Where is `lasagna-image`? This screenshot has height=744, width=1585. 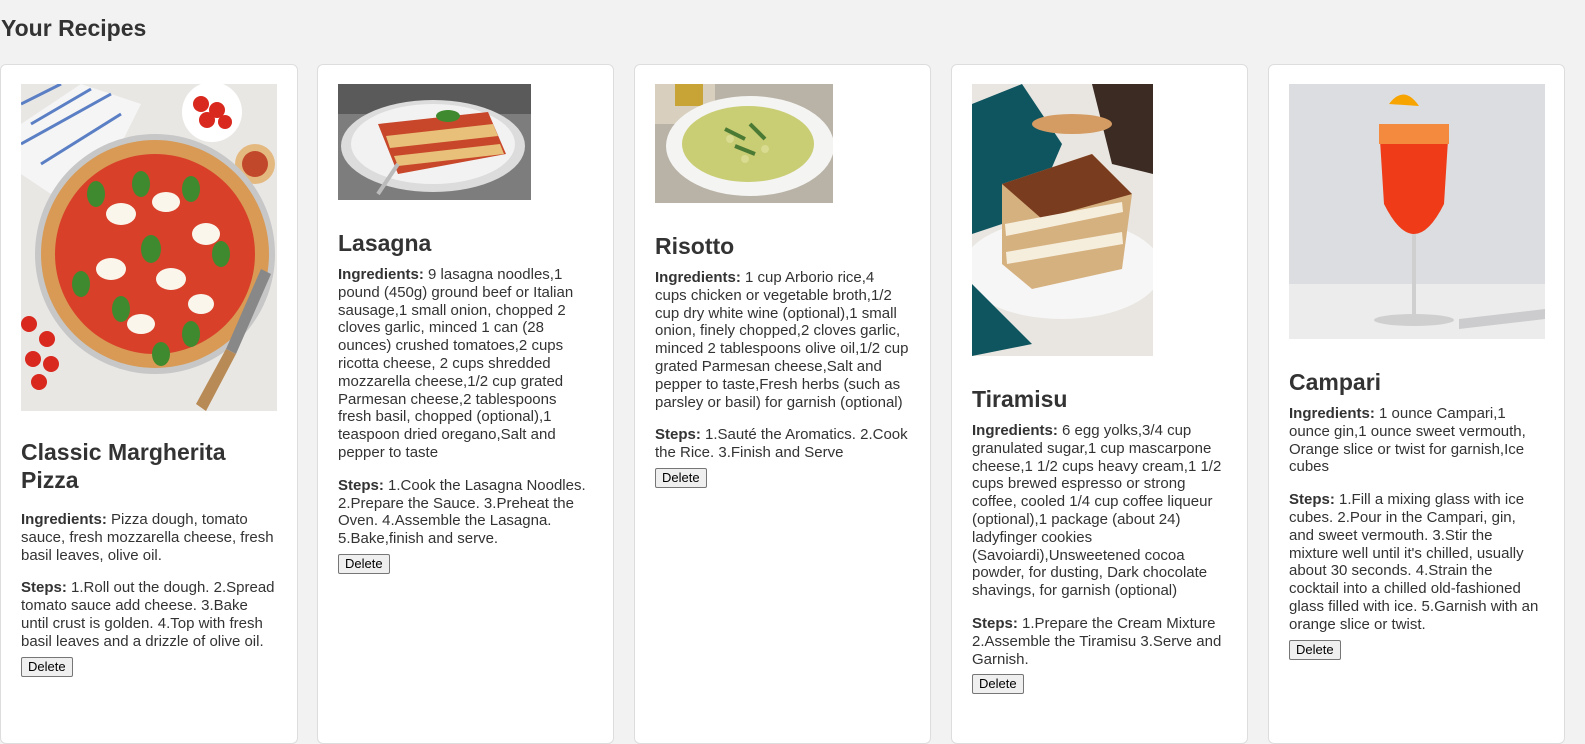 lasagna-image is located at coordinates (434, 142).